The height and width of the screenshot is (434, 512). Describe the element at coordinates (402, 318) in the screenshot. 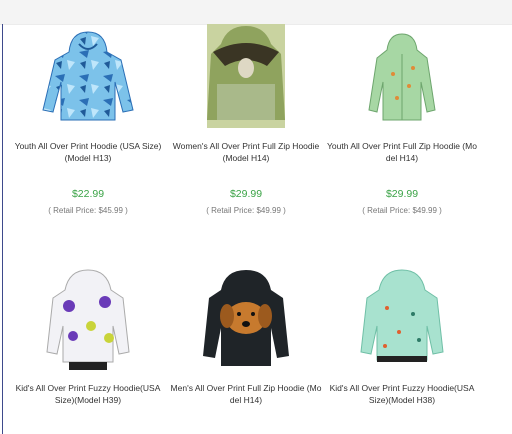

I see `mint-pattern-hoodie-icon` at that location.